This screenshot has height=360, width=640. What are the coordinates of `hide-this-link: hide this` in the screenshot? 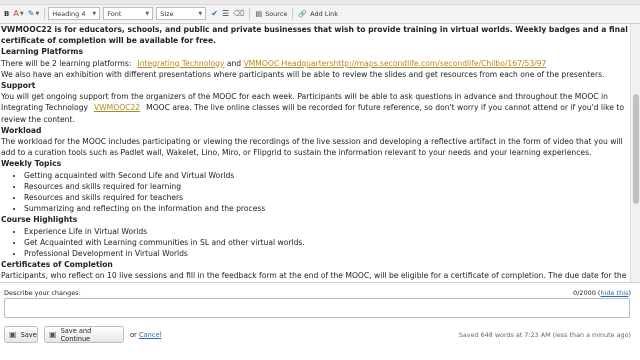 It's located at (614, 293).